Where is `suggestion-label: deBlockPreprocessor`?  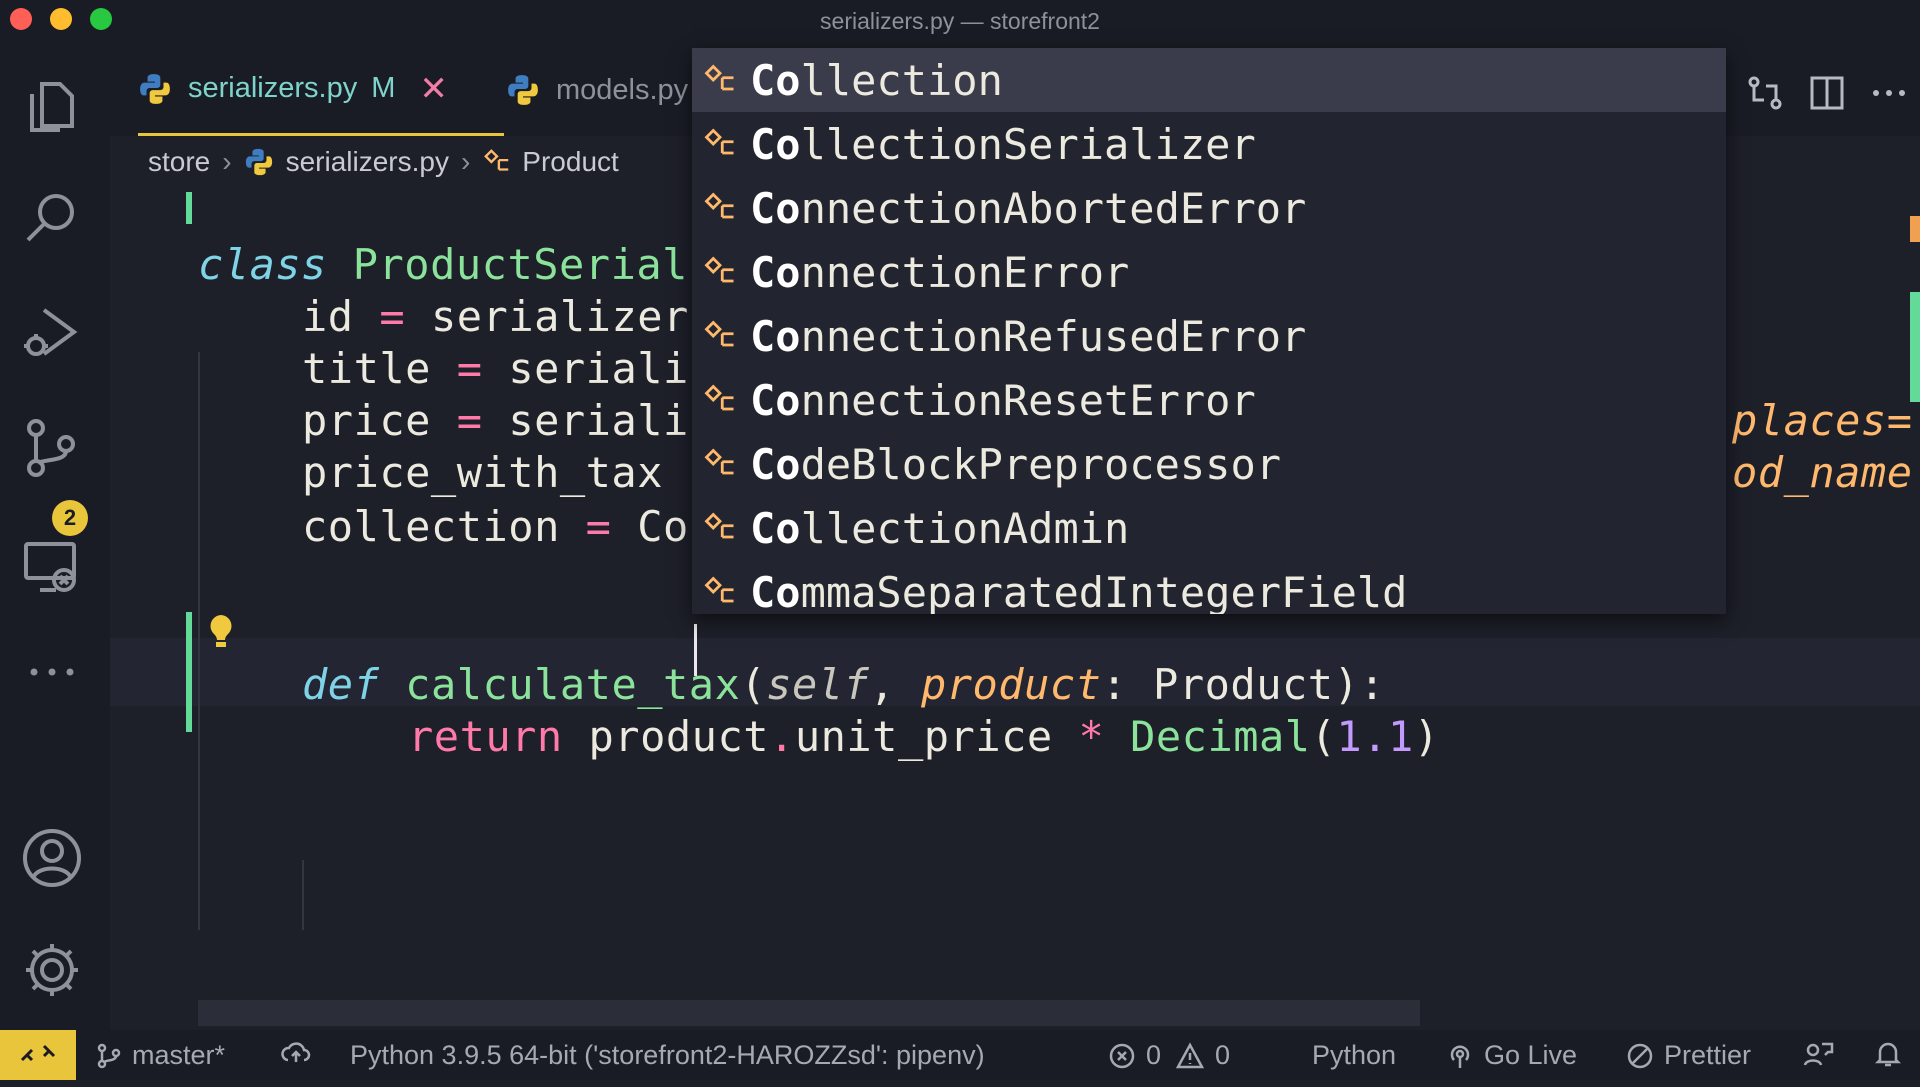 suggestion-label: deBlockPreprocessor is located at coordinates (1041, 464).